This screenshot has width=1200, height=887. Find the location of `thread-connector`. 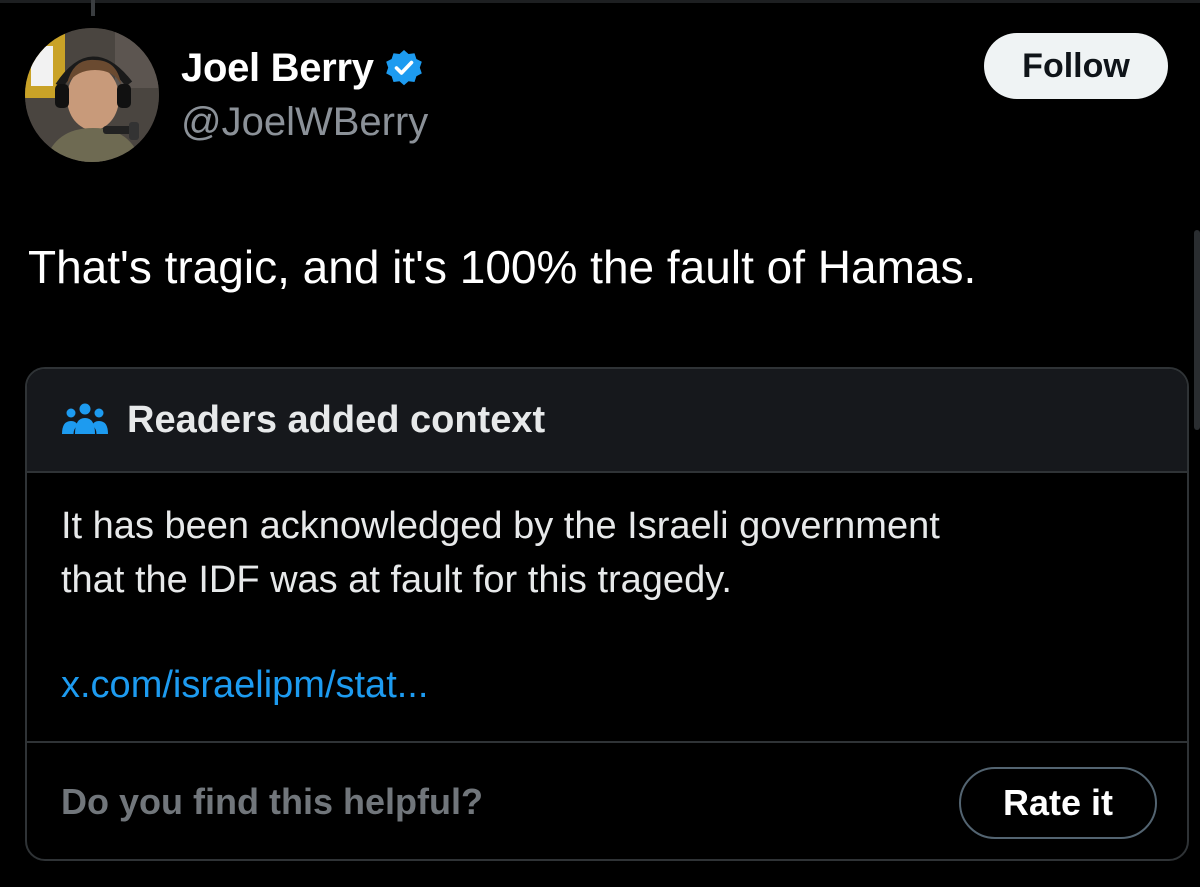

thread-connector is located at coordinates (93, 8).